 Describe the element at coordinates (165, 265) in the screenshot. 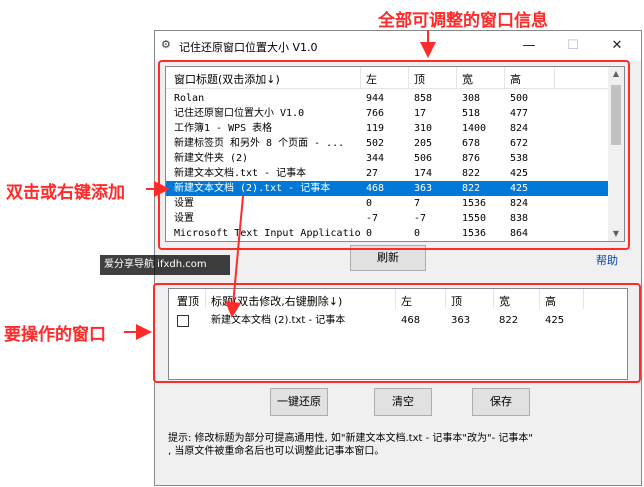

I see `watermark: 爱分享导航 ifxdh.com` at that location.